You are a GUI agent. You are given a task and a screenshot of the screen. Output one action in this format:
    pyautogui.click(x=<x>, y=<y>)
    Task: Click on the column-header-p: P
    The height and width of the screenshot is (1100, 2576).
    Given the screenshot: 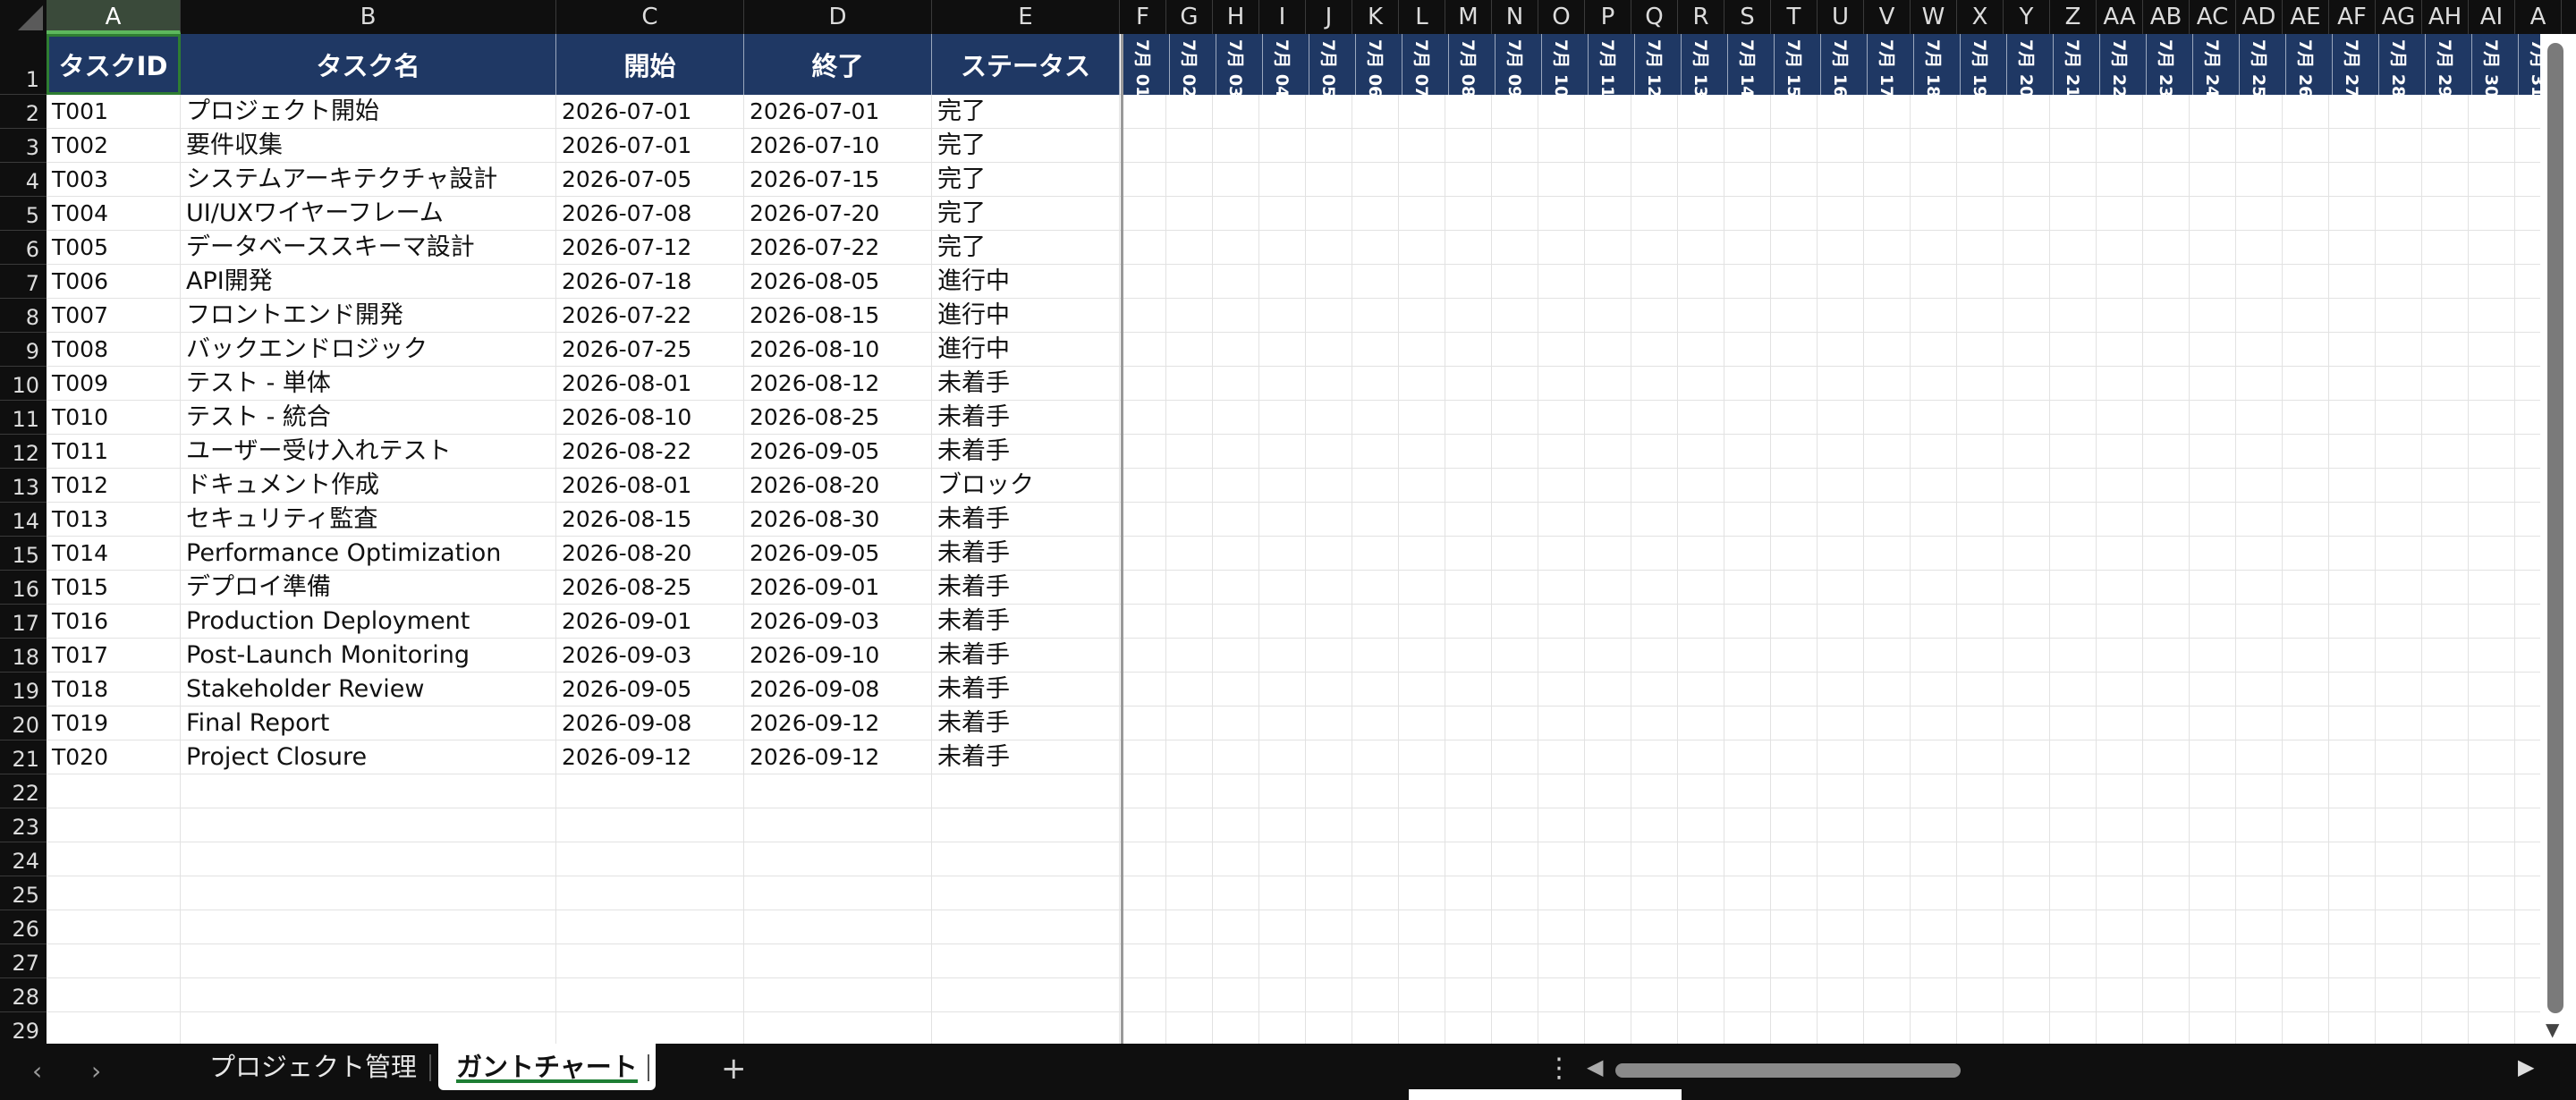 What is the action you would take?
    pyautogui.click(x=1608, y=17)
    